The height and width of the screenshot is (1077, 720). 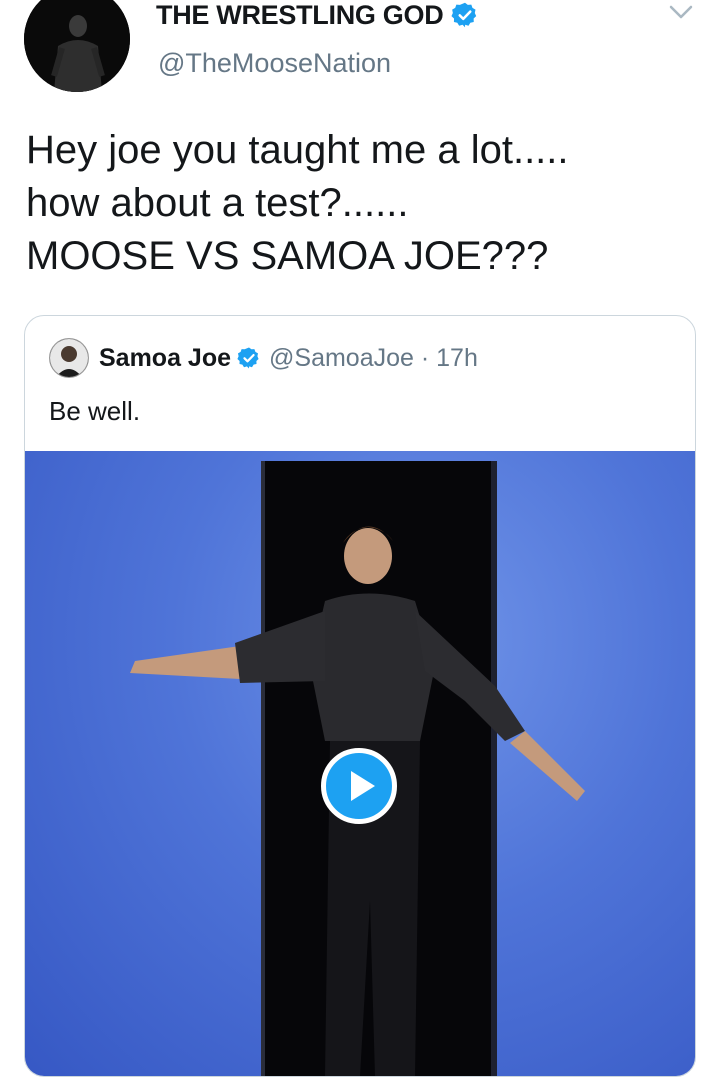 I want to click on chevron-down-icon, so click(x=681, y=12).